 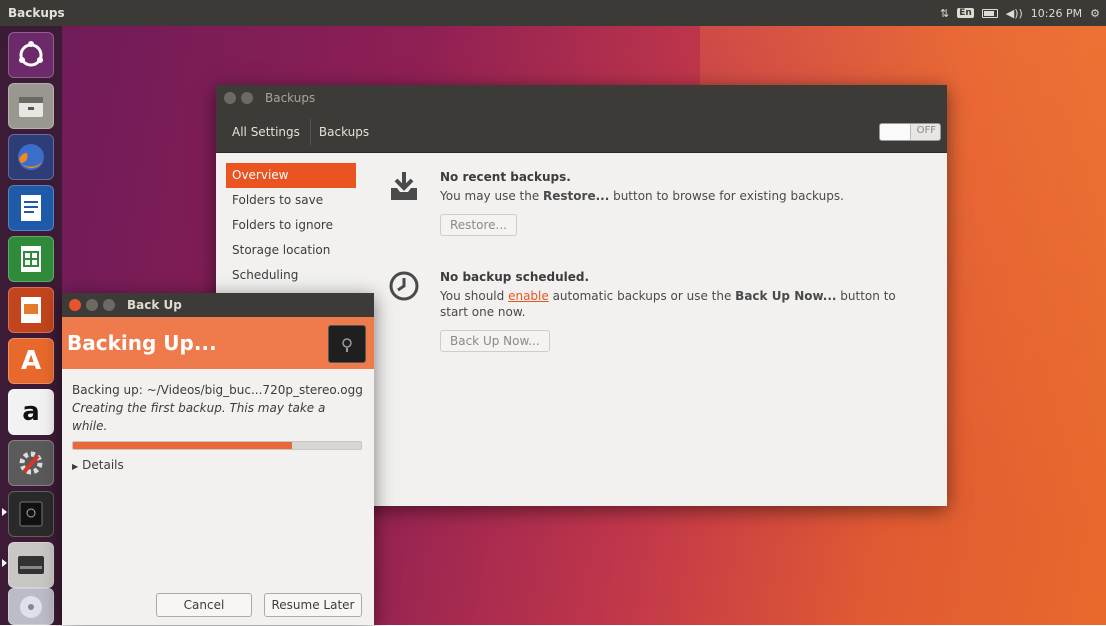 I want to click on switch-knob, so click(x=895, y=132).